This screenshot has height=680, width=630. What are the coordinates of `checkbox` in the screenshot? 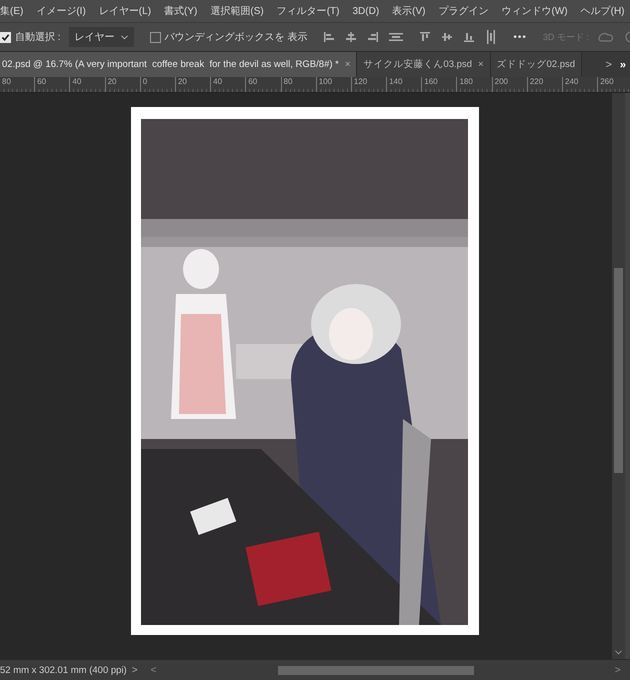 It's located at (155, 37).